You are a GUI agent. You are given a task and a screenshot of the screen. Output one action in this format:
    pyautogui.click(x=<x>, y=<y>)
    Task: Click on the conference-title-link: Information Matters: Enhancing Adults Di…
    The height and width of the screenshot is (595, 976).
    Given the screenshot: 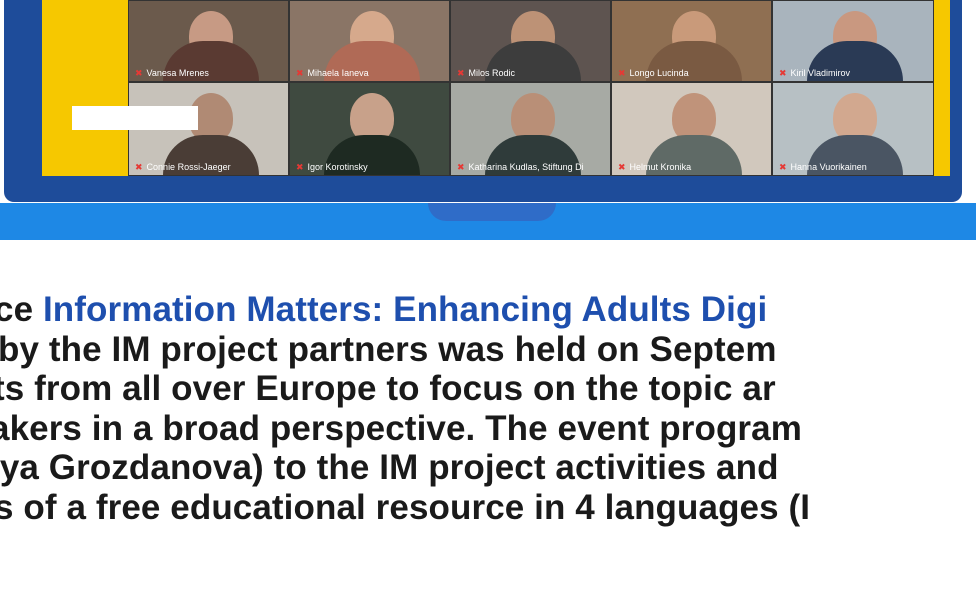 What is the action you would take?
    pyautogui.click(x=405, y=309)
    